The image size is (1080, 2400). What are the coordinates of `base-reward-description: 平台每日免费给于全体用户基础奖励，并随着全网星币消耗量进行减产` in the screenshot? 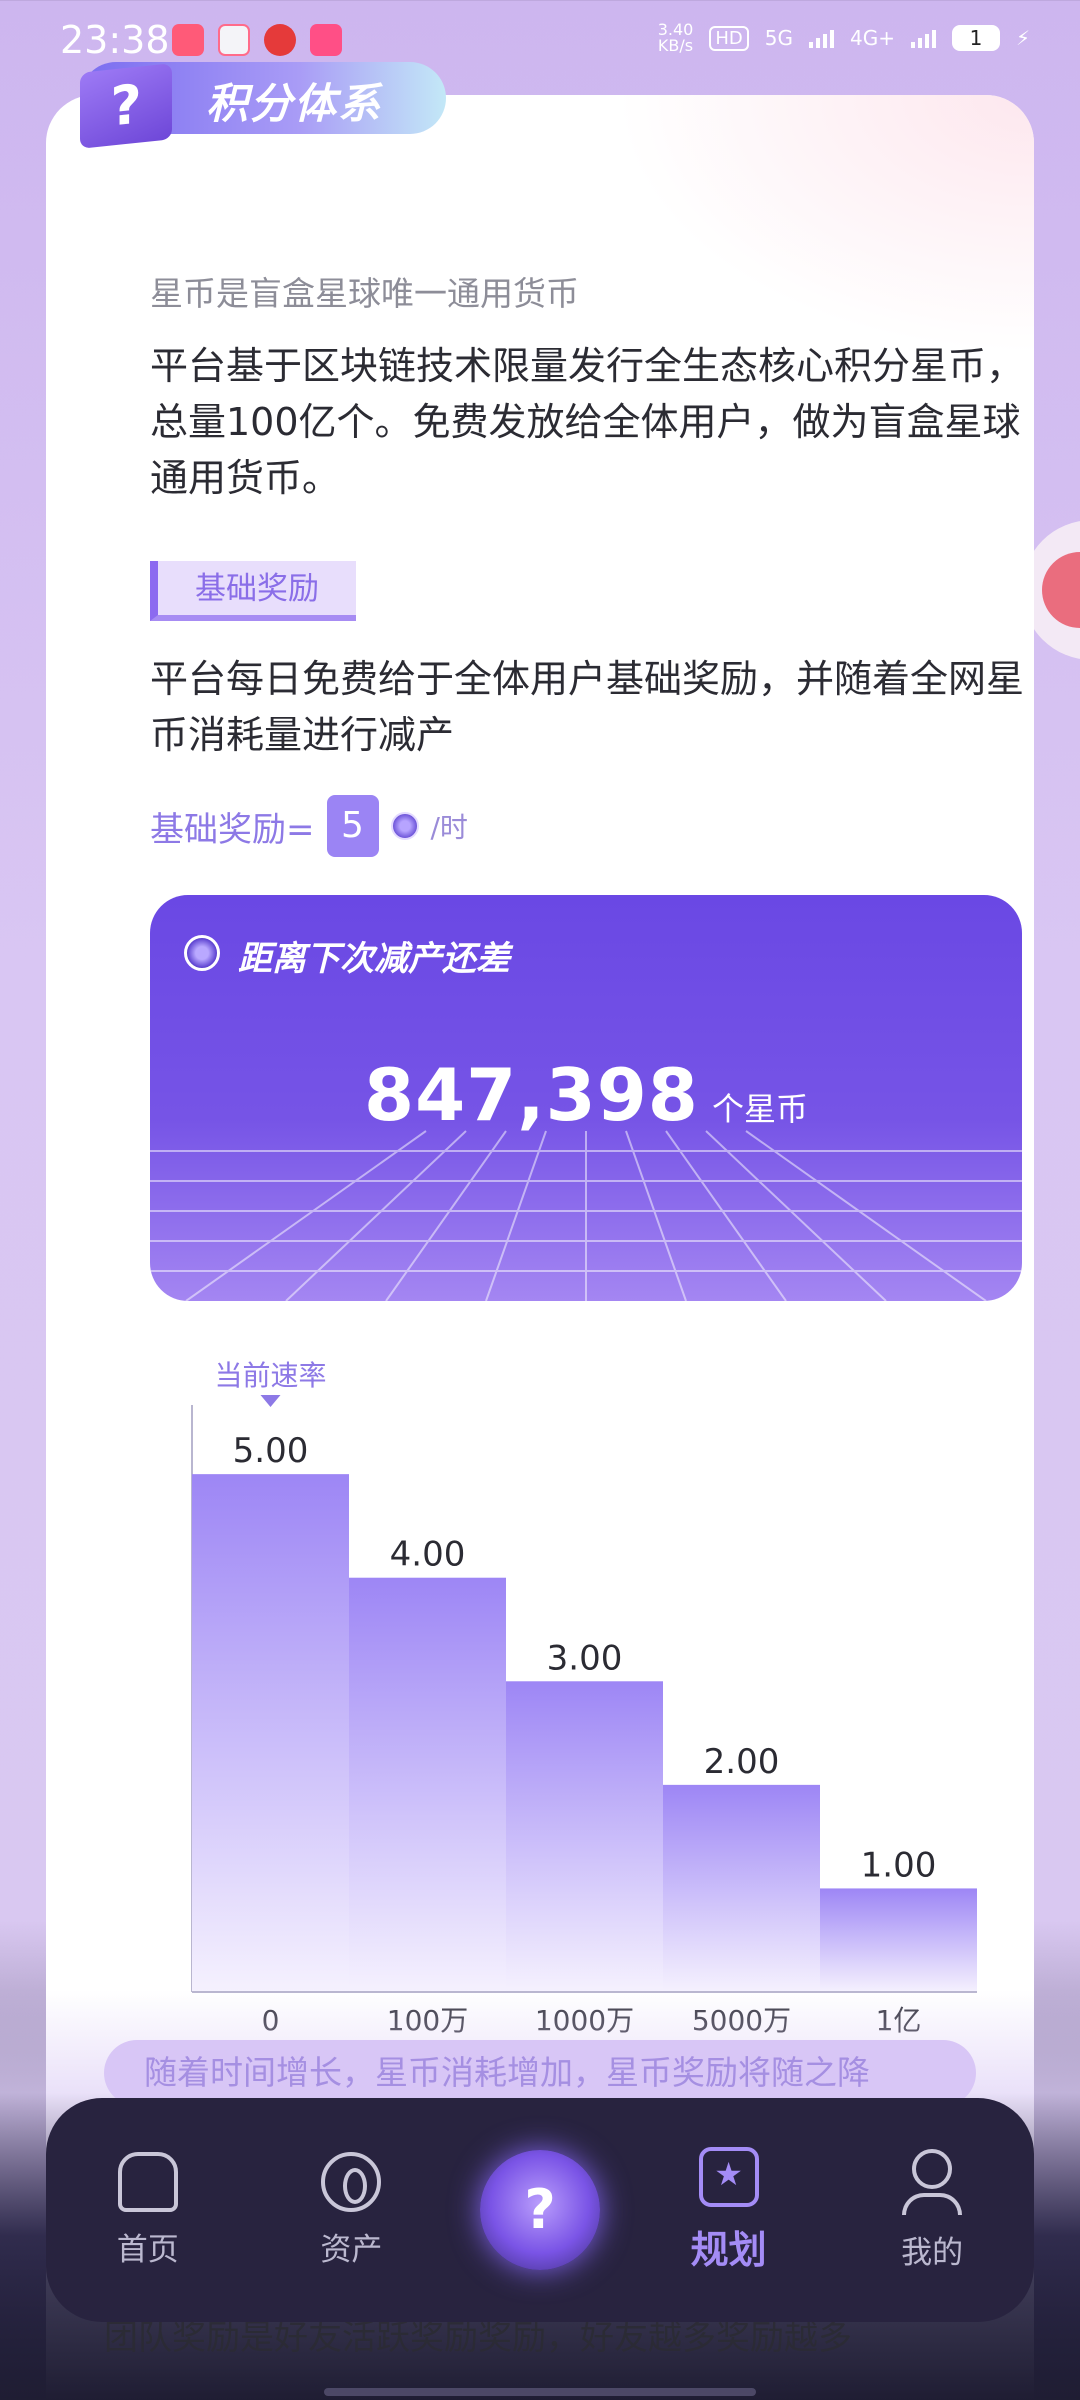 It's located at (587, 707).